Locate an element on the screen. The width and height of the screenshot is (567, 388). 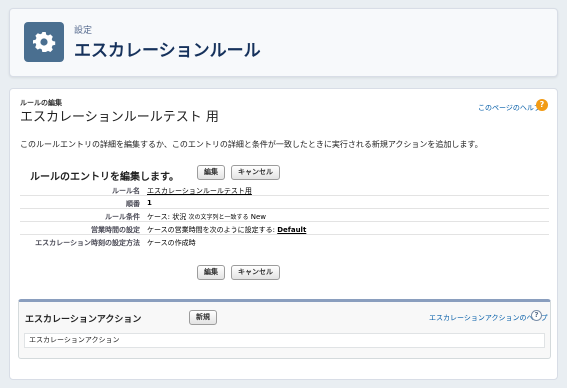
escalation-help-link: エスカレーションアクションのヘルプ is located at coordinates (488, 318).